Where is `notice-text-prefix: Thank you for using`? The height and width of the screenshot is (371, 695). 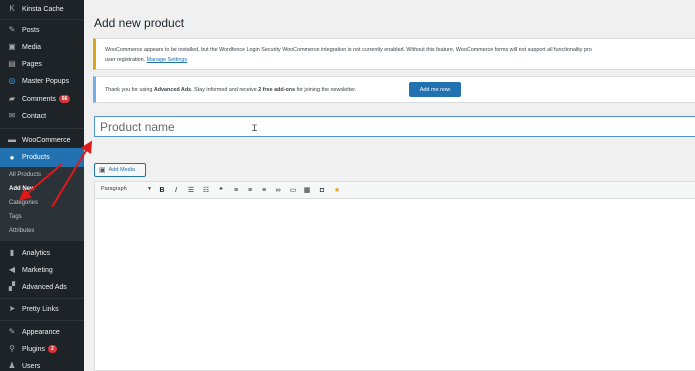
notice-text-prefix: Thank you for using is located at coordinates (129, 90).